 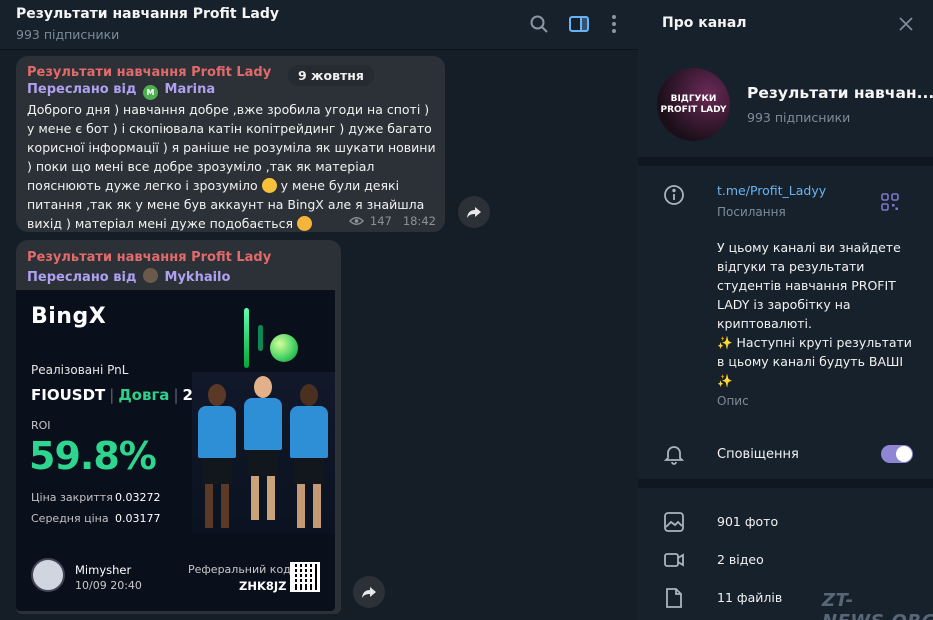 I want to click on channel-avatar: ВІДГУКИ PROFIT LADY, so click(x=693, y=104).